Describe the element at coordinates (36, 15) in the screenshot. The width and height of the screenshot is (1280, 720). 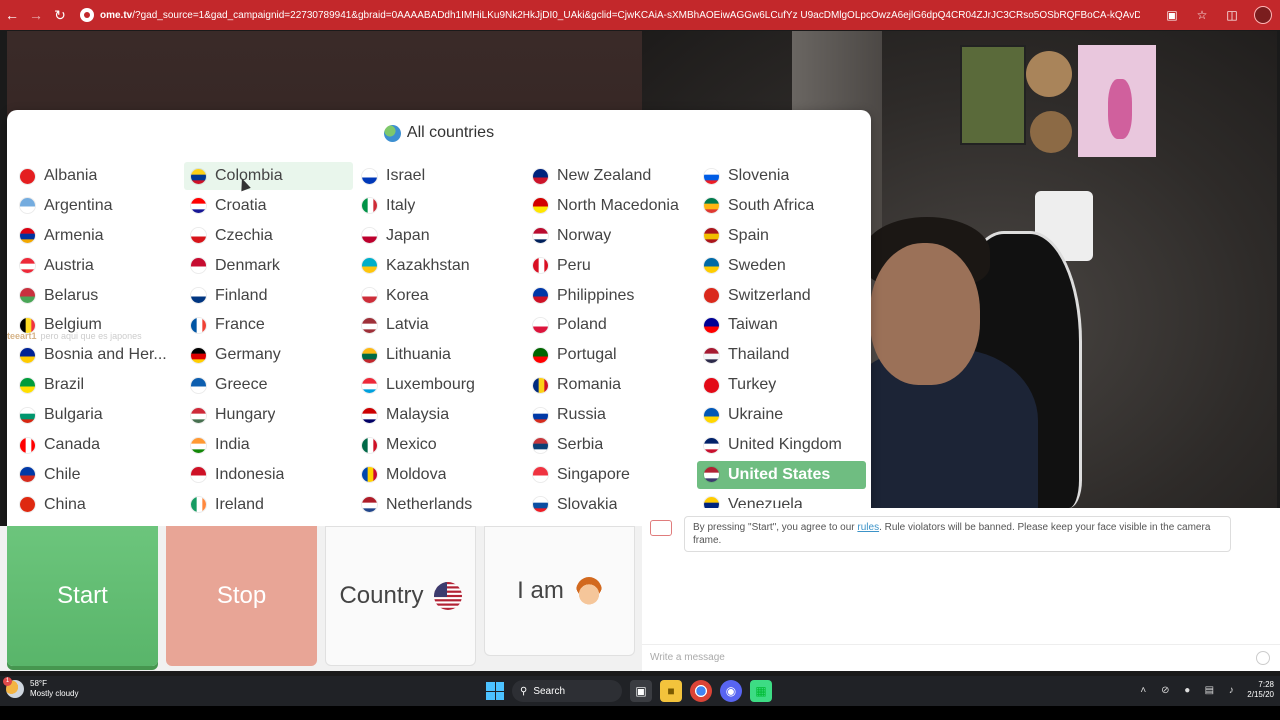
I see `forward-icon: →` at that location.